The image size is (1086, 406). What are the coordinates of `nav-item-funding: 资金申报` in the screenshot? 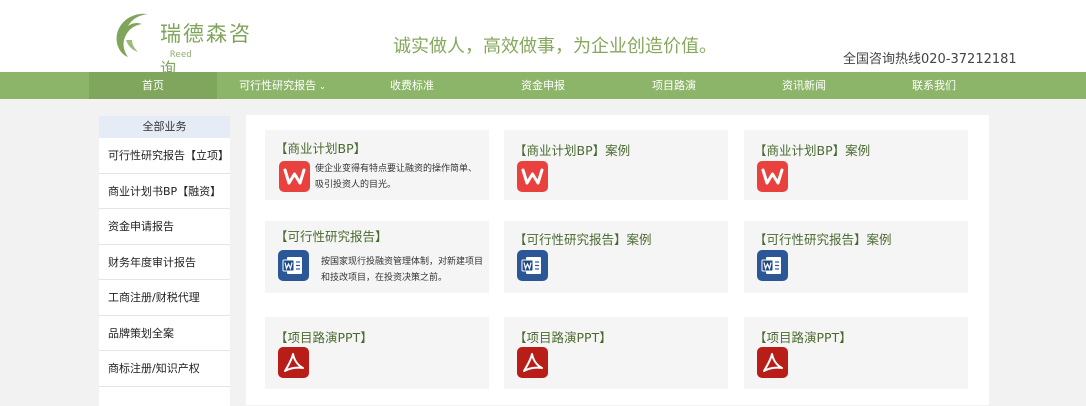 It's located at (543, 85).